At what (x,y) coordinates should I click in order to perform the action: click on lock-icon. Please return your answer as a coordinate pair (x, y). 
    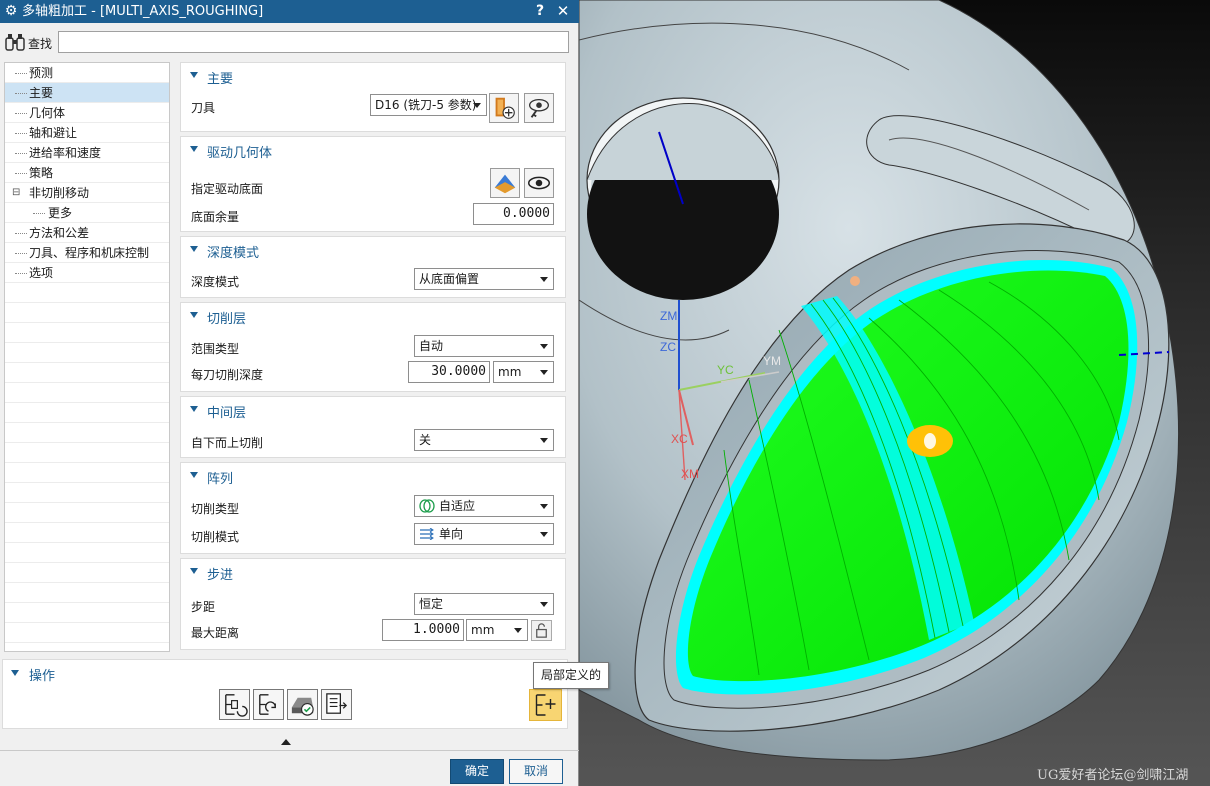
    Looking at the image, I should click on (541, 630).